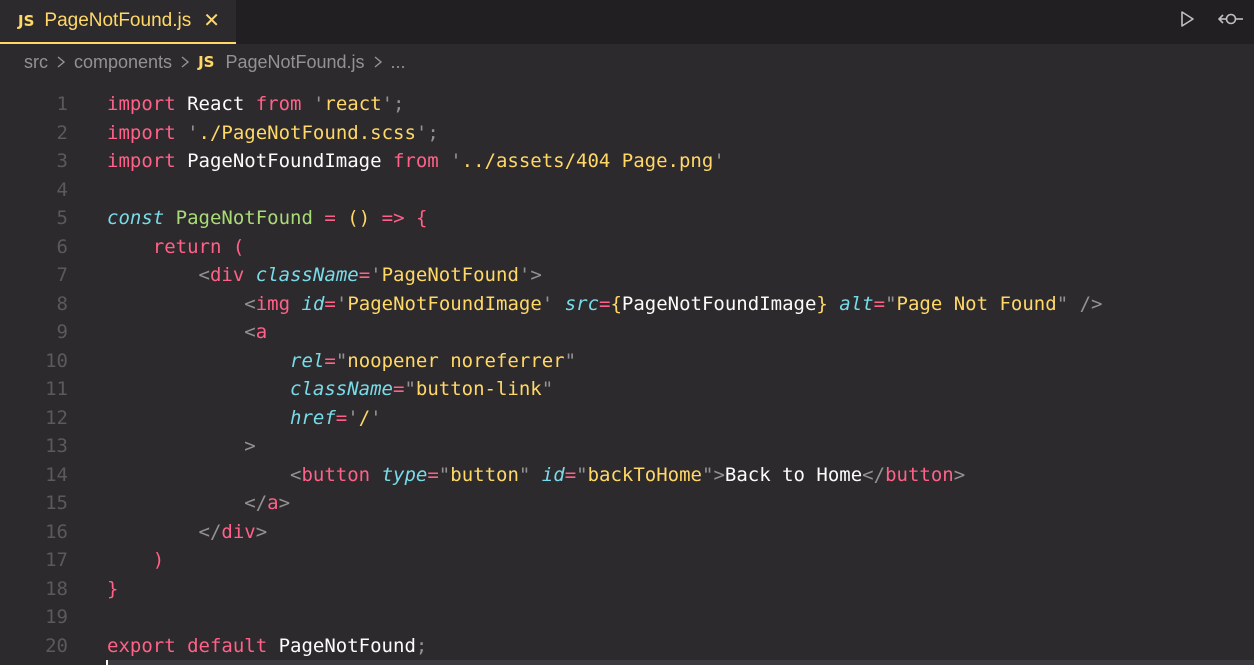  Describe the element at coordinates (56, 588) in the screenshot. I see `line-number: 18` at that location.